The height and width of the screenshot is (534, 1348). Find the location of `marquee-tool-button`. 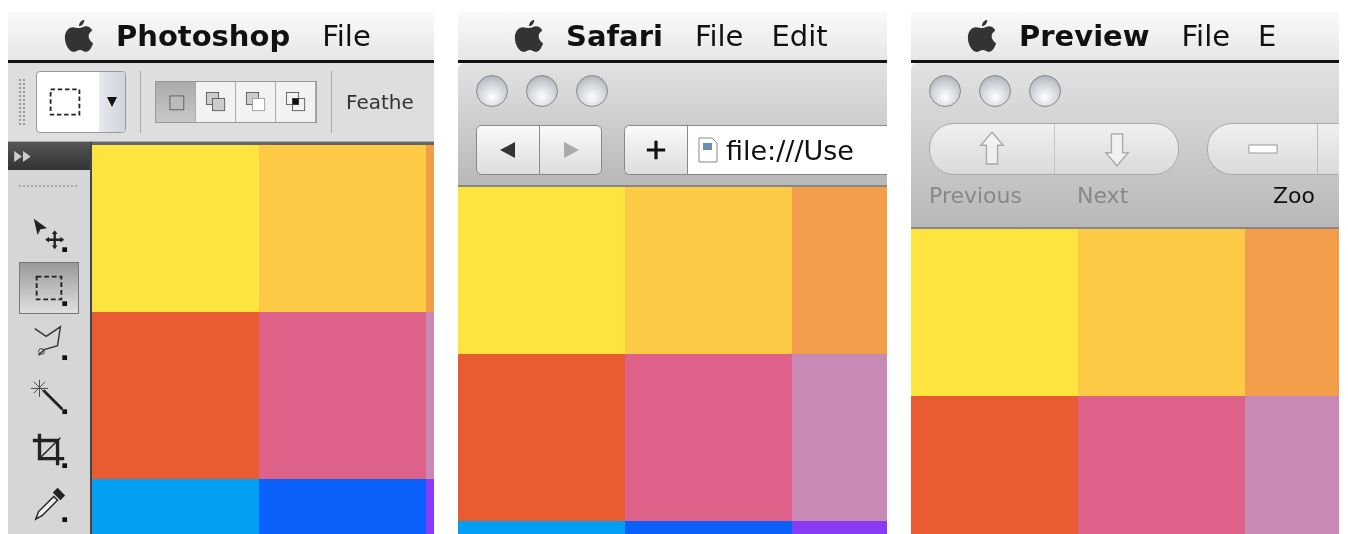

marquee-tool-button is located at coordinates (49, 288).